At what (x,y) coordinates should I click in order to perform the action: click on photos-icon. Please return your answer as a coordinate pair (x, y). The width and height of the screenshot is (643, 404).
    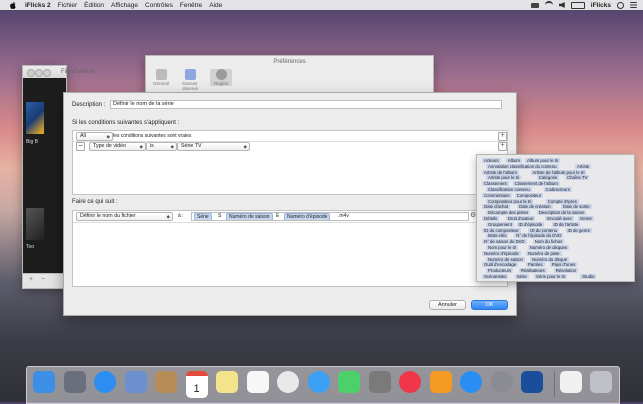
    Looking at the image, I should click on (288, 382).